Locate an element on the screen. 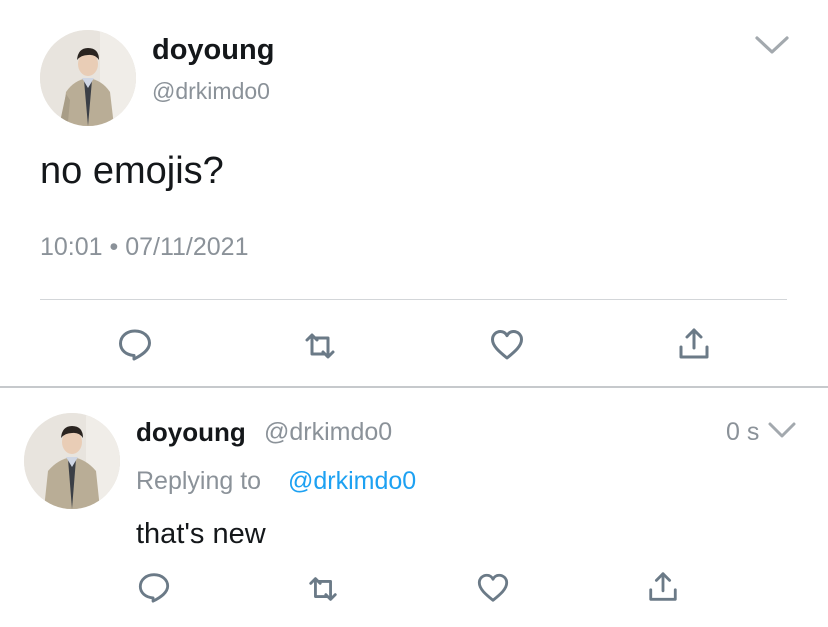 Image resolution: width=828 pixels, height=627 pixels. reply-retweet-icon is located at coordinates (323, 589).